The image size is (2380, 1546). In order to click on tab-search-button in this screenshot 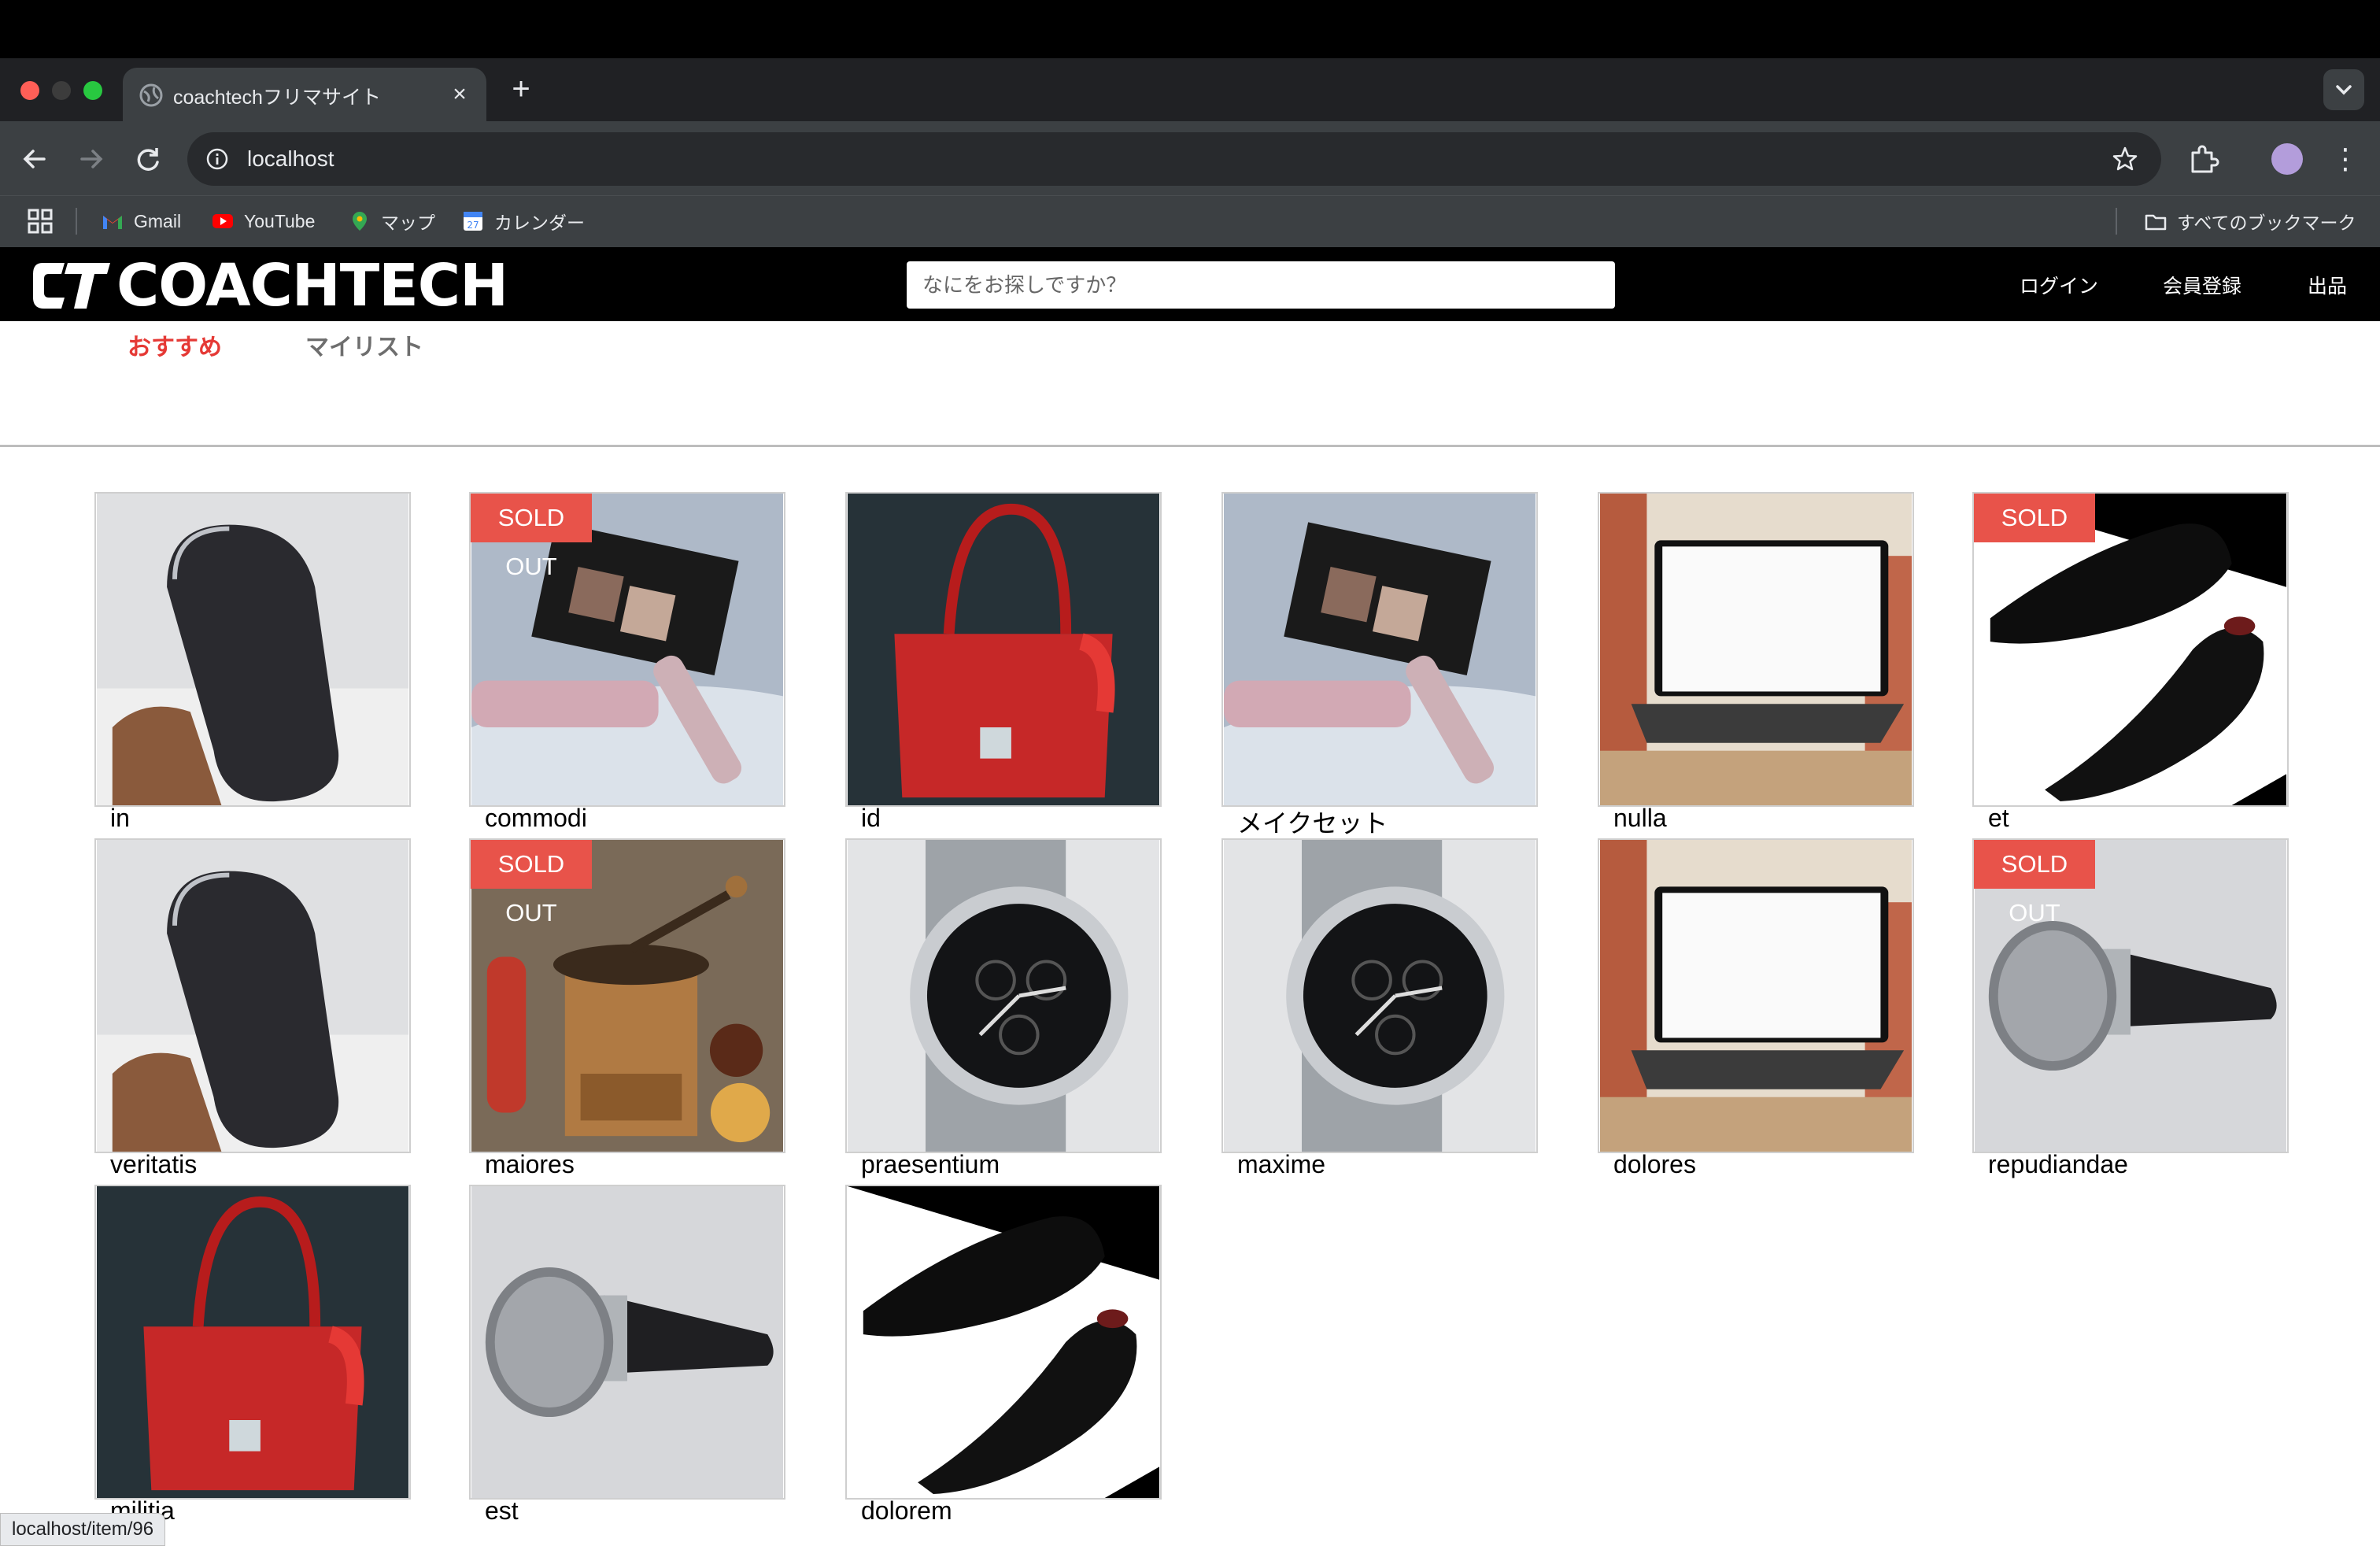, I will do `click(2343, 89)`.